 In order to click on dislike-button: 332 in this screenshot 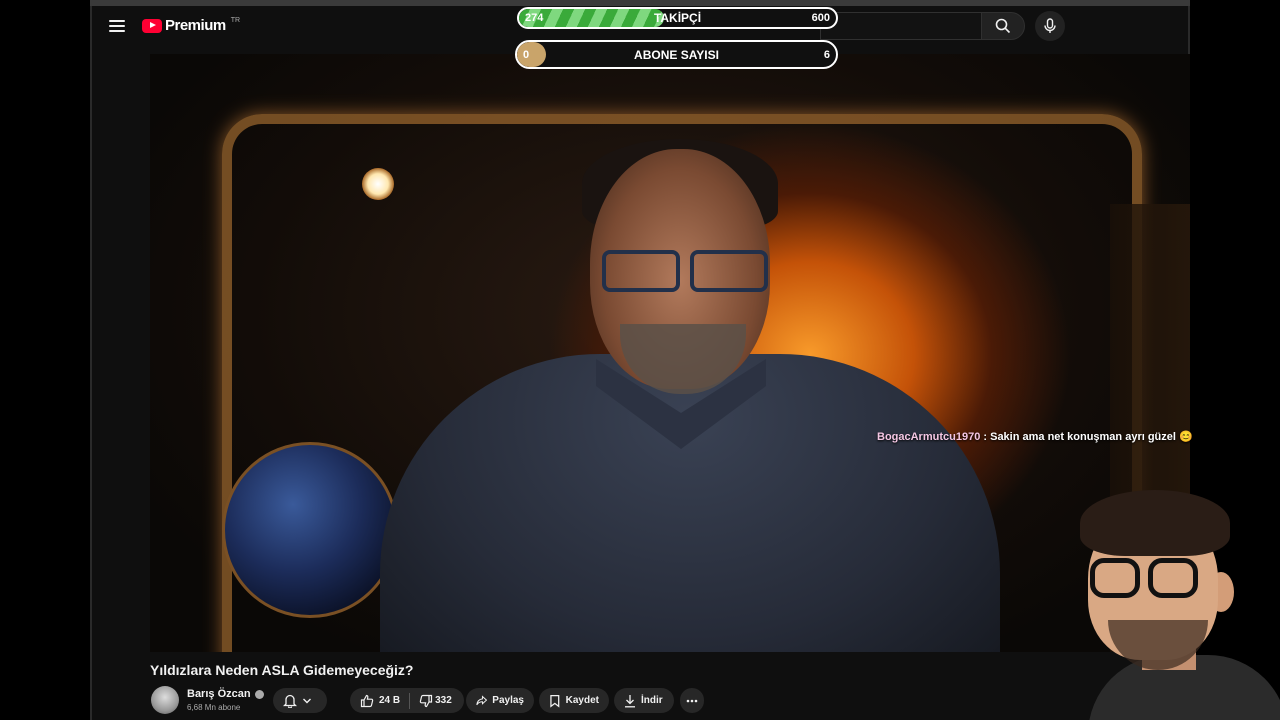, I will do `click(435, 701)`.